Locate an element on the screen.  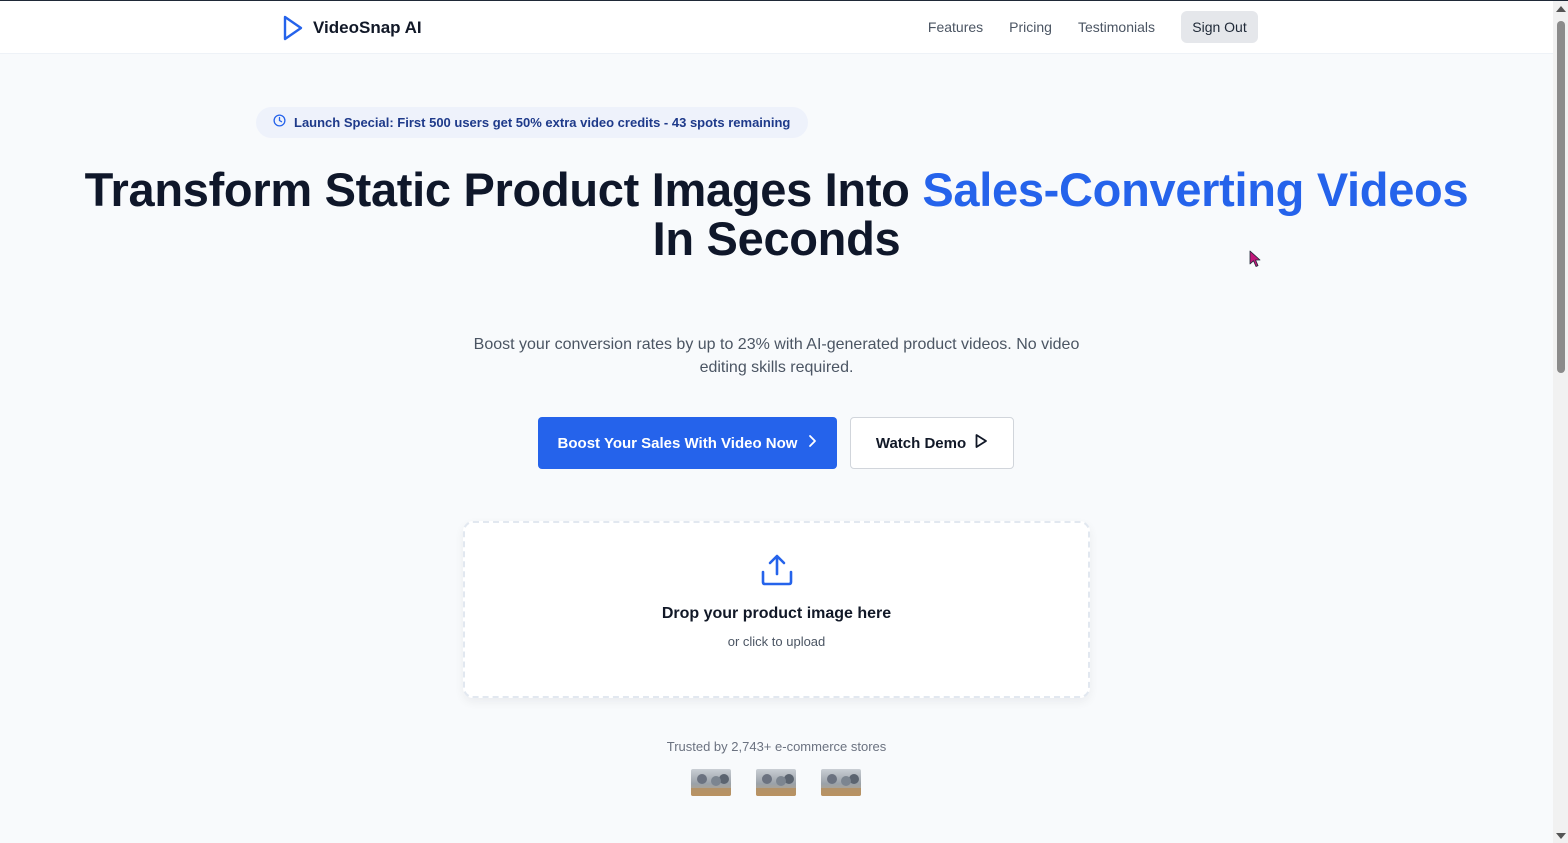
clock-icon is located at coordinates (279, 122).